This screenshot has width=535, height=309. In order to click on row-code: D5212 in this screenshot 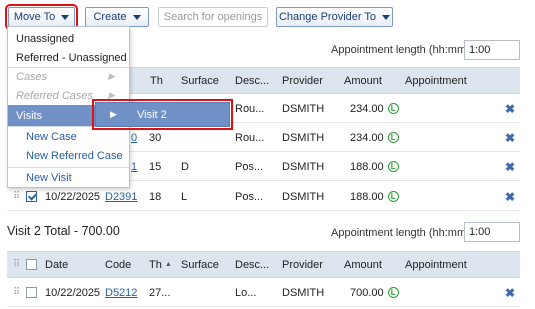, I will do `click(121, 292)`.